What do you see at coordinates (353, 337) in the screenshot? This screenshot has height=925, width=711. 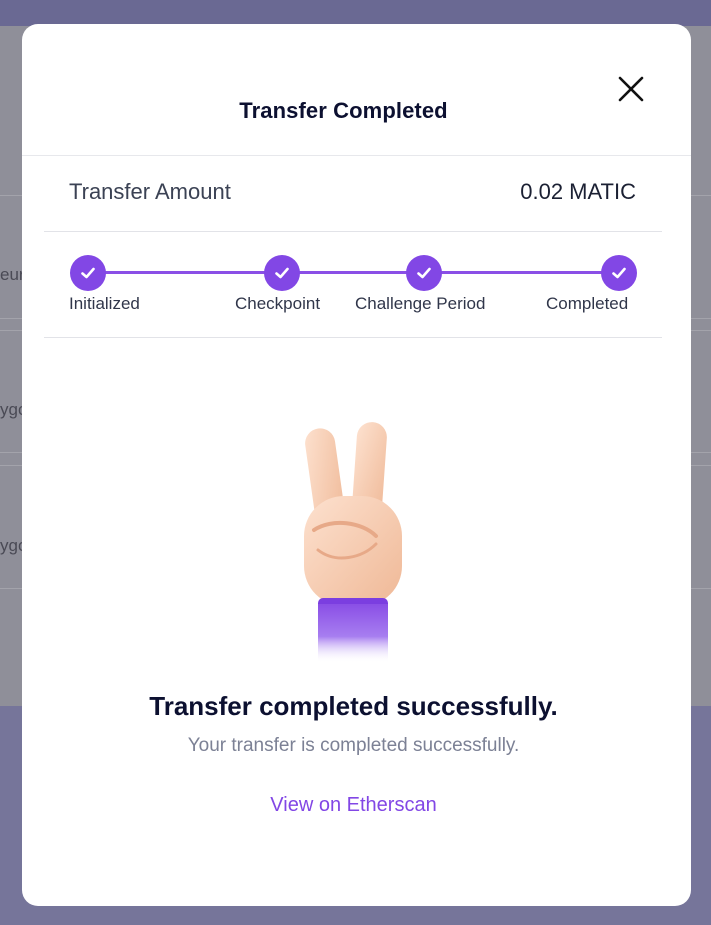 I see `stepper-divider` at bounding box center [353, 337].